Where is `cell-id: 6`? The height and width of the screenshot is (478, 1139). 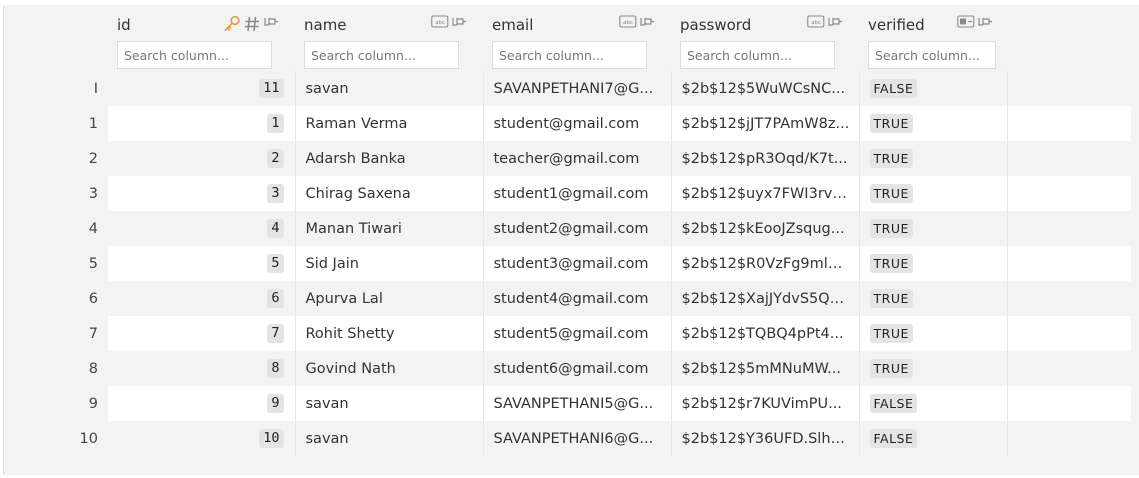 cell-id: 6 is located at coordinates (202, 298).